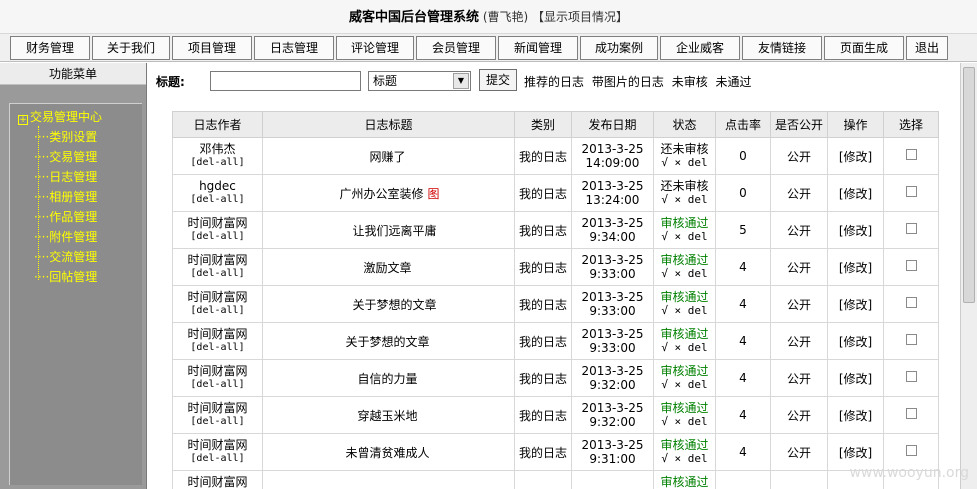  Describe the element at coordinates (131, 48) in the screenshot. I see `nav-about-button: 关于我们` at that location.